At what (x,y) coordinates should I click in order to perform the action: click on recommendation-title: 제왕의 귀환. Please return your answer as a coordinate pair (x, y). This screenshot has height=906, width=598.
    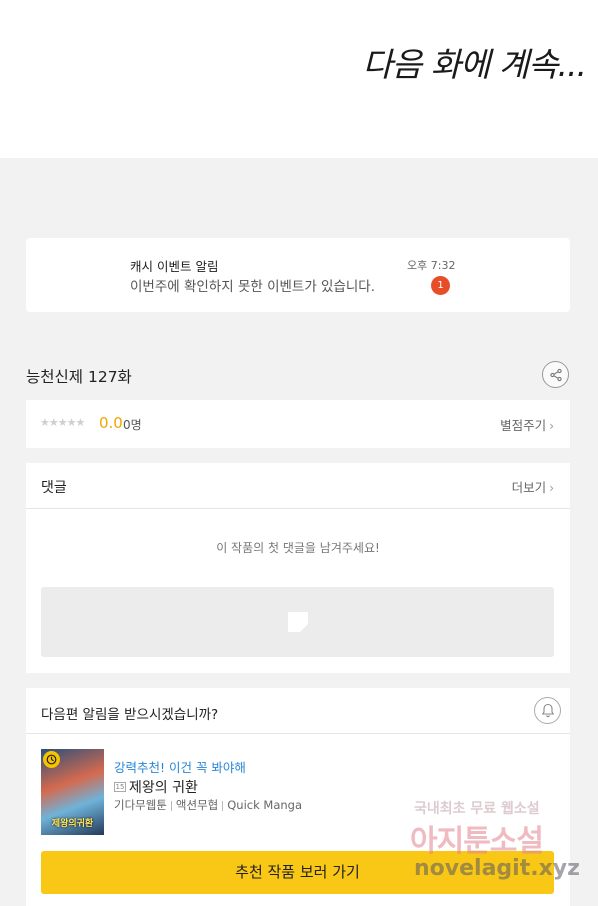
    Looking at the image, I should click on (163, 788).